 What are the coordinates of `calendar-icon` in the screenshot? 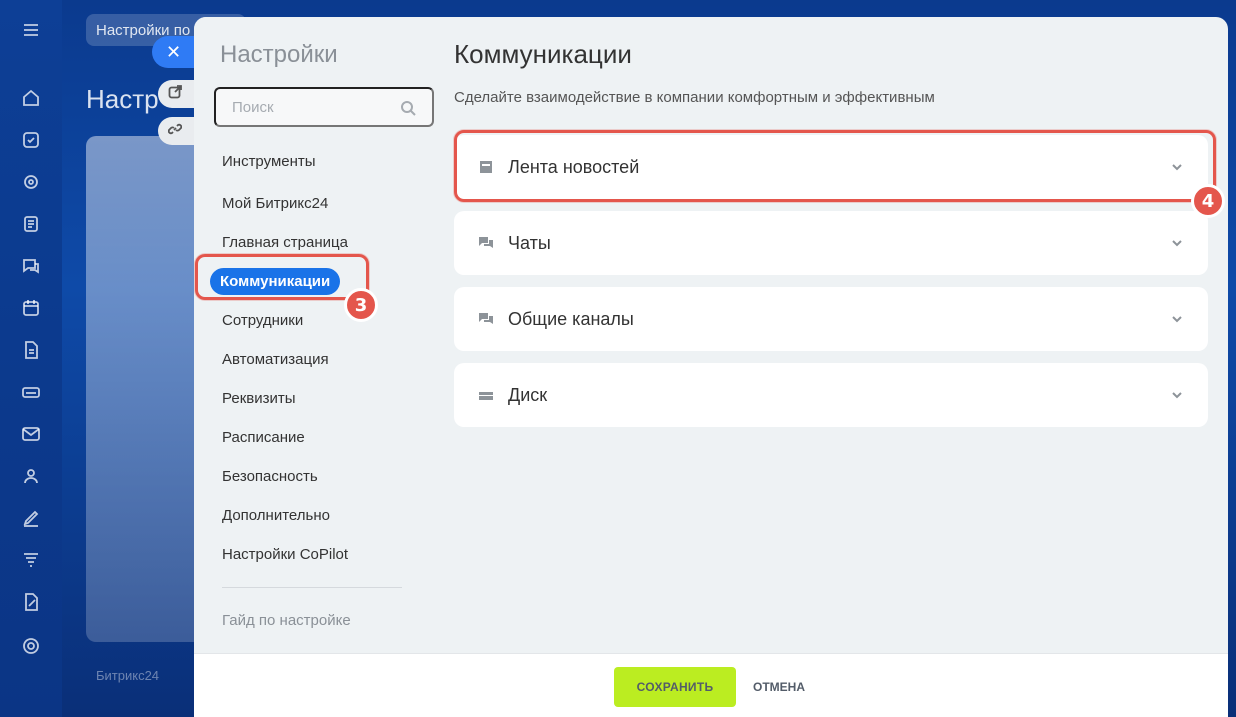 It's located at (31, 308).